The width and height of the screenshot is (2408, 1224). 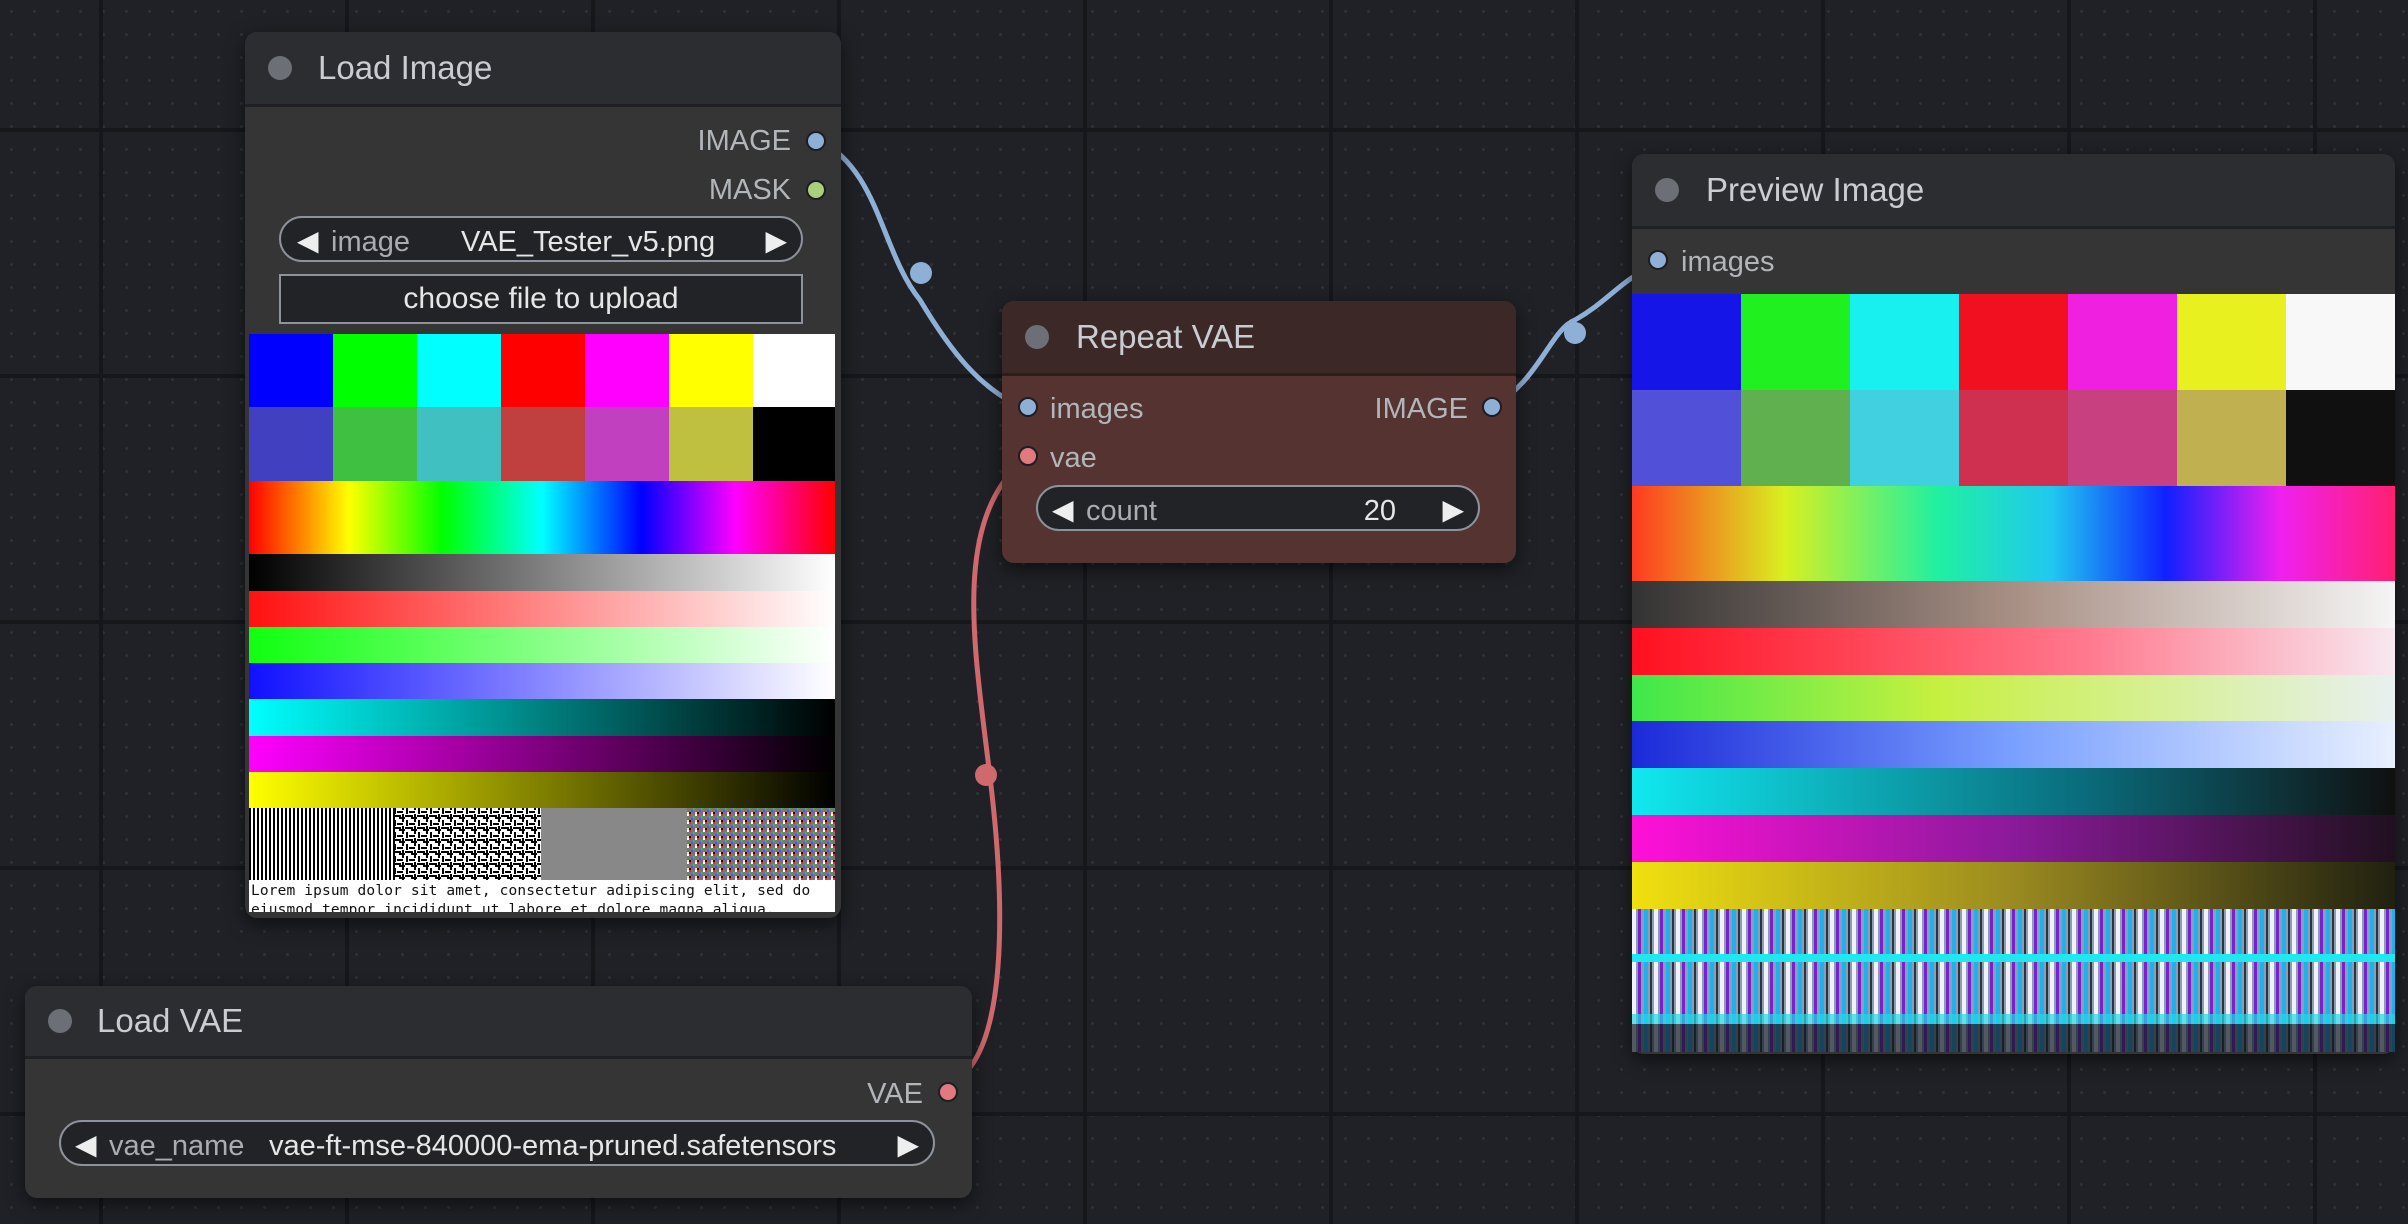 I want to click on count-number-widget: ◀ count 20 ▶, so click(x=1258, y=508).